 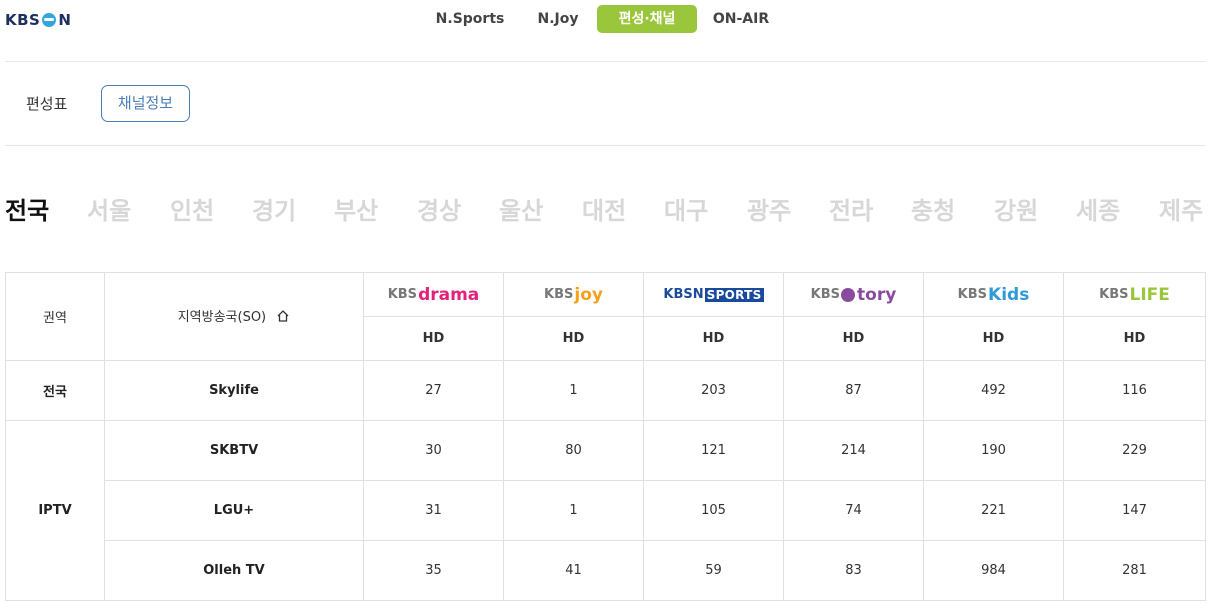 What do you see at coordinates (1134, 390) in the screenshot?
I see `channel-number-cell: 116` at bounding box center [1134, 390].